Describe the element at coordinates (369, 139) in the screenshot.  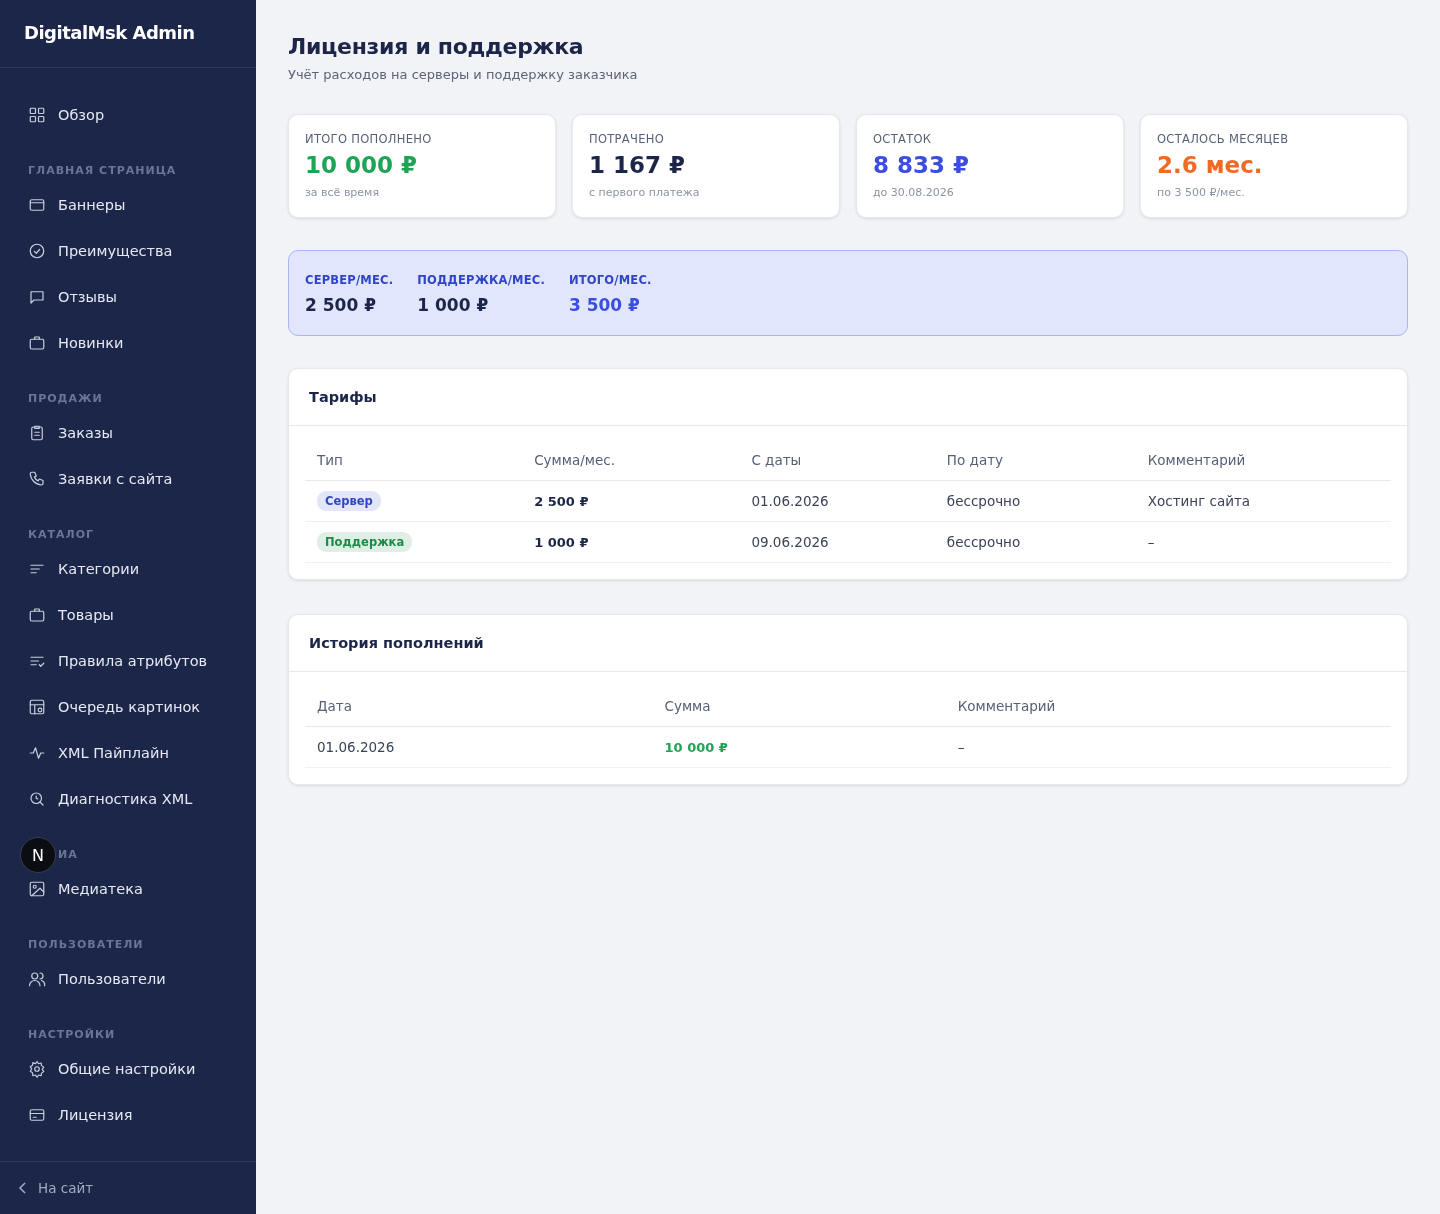
I see `stat-label: ИТОГО ПОПОЛНЕНО` at that location.